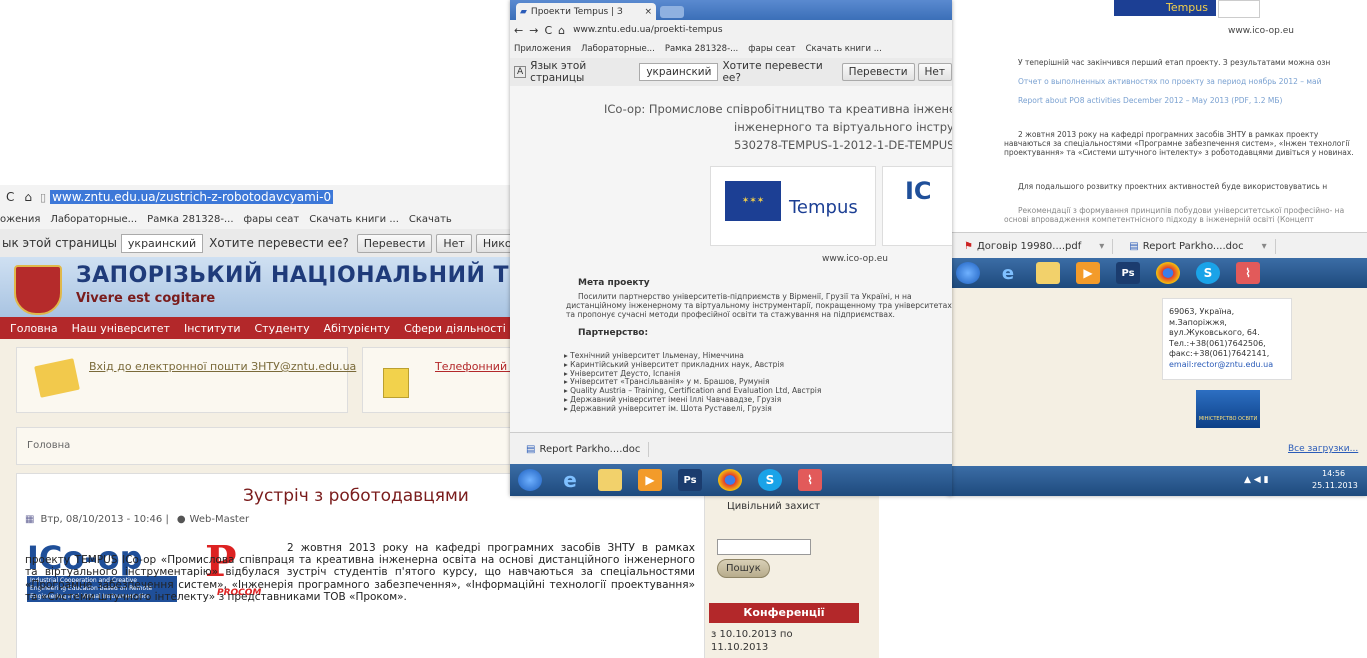  I want to click on bookmark-apps: Приложения, so click(542, 49).